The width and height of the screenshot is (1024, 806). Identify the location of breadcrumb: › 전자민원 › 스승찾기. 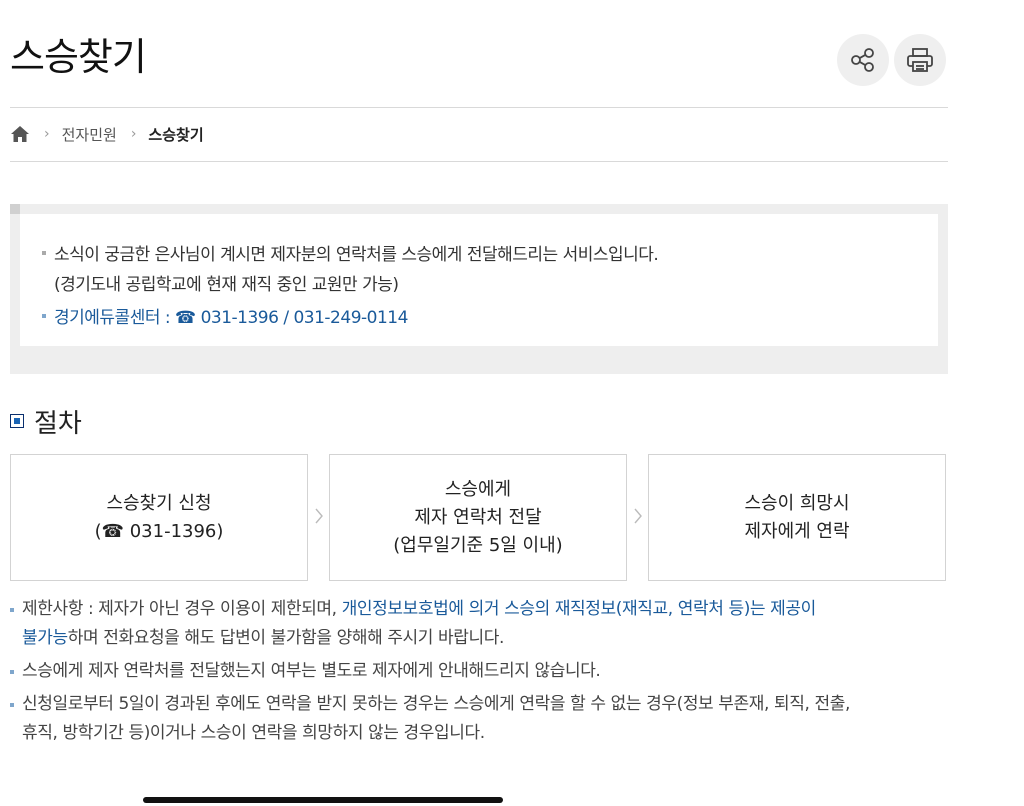
(107, 134).